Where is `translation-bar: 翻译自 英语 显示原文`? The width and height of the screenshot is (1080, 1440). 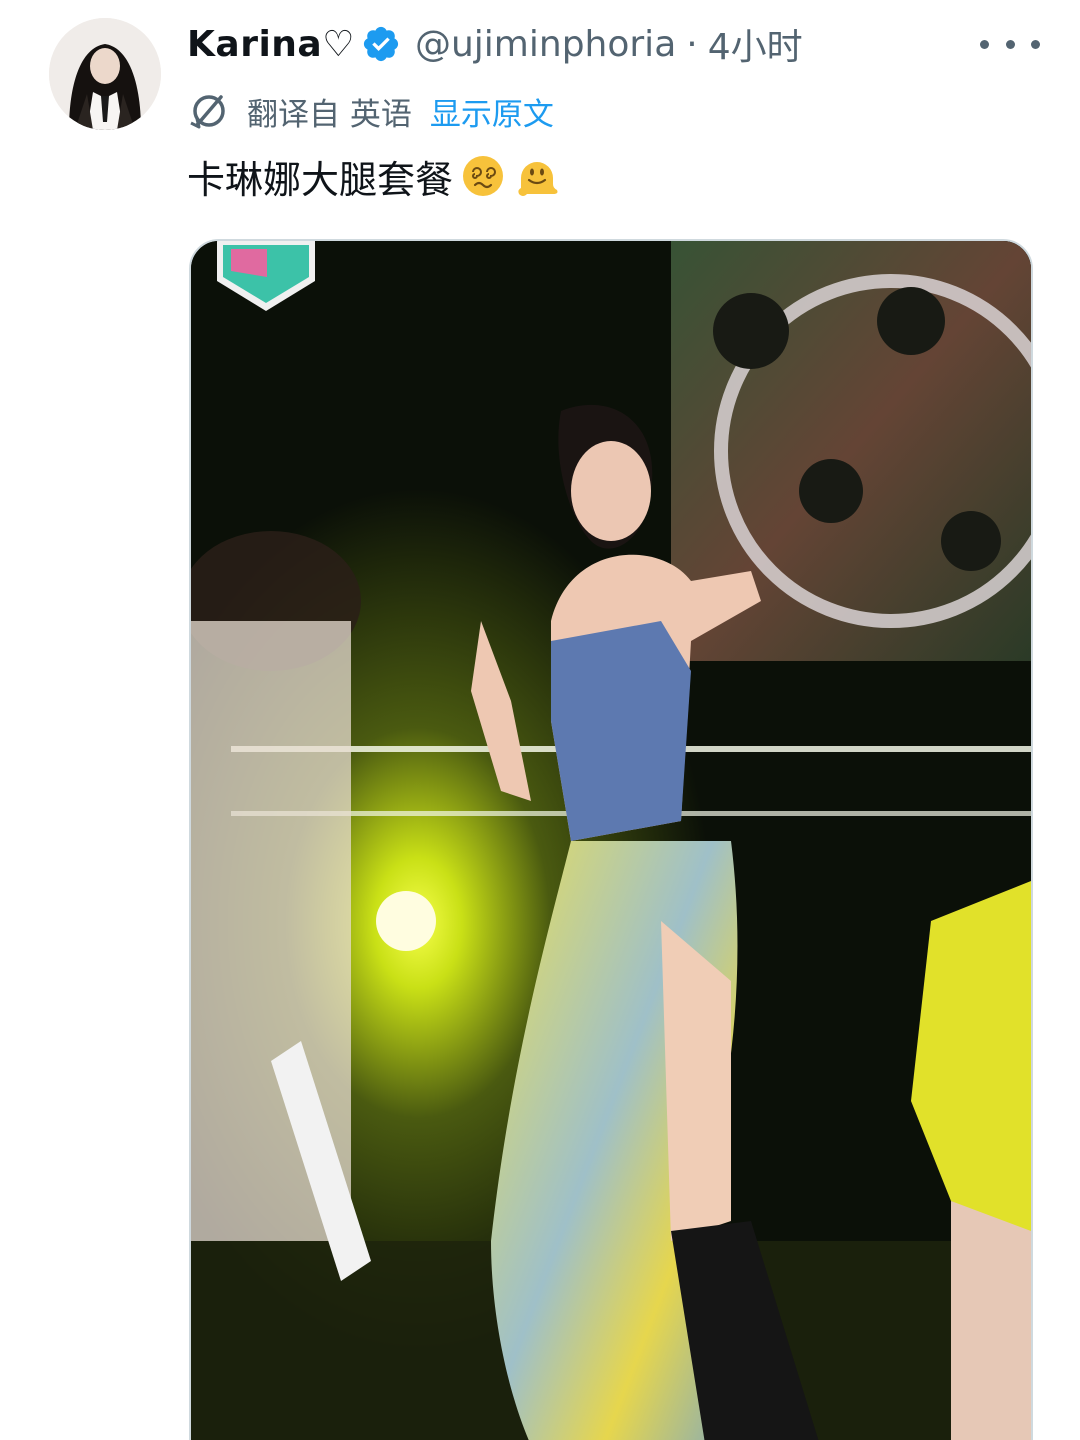
translation-bar: 翻译自 英语 显示原文 is located at coordinates (370, 111).